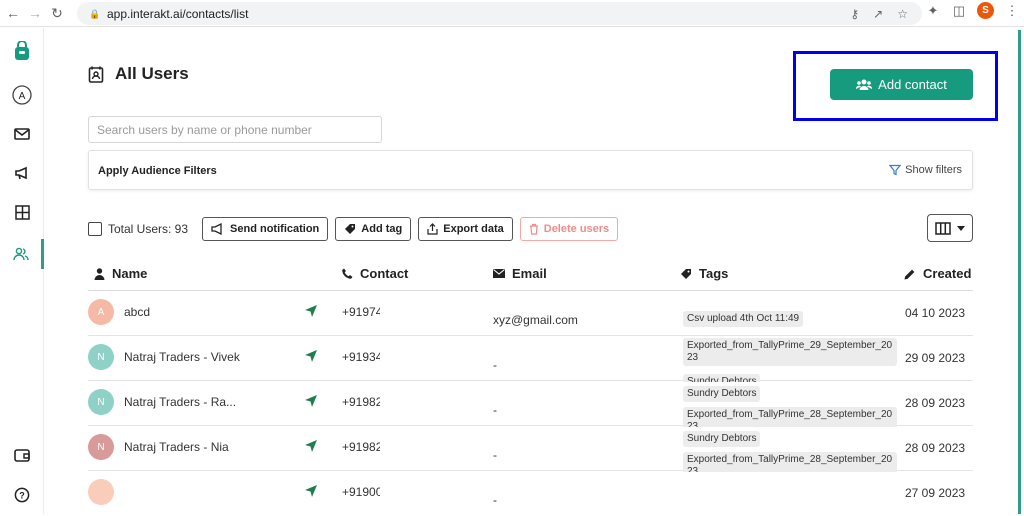 The width and height of the screenshot is (1024, 516). I want to click on contact-phone: +91934, so click(361, 357).